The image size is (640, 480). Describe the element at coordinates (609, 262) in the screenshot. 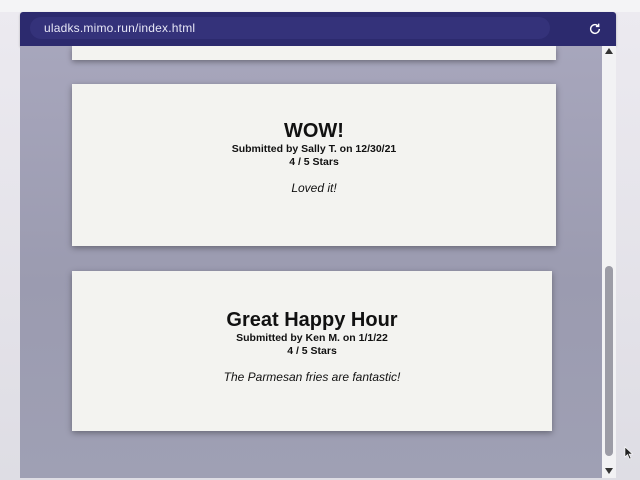

I see `vertical-scrollbar` at that location.